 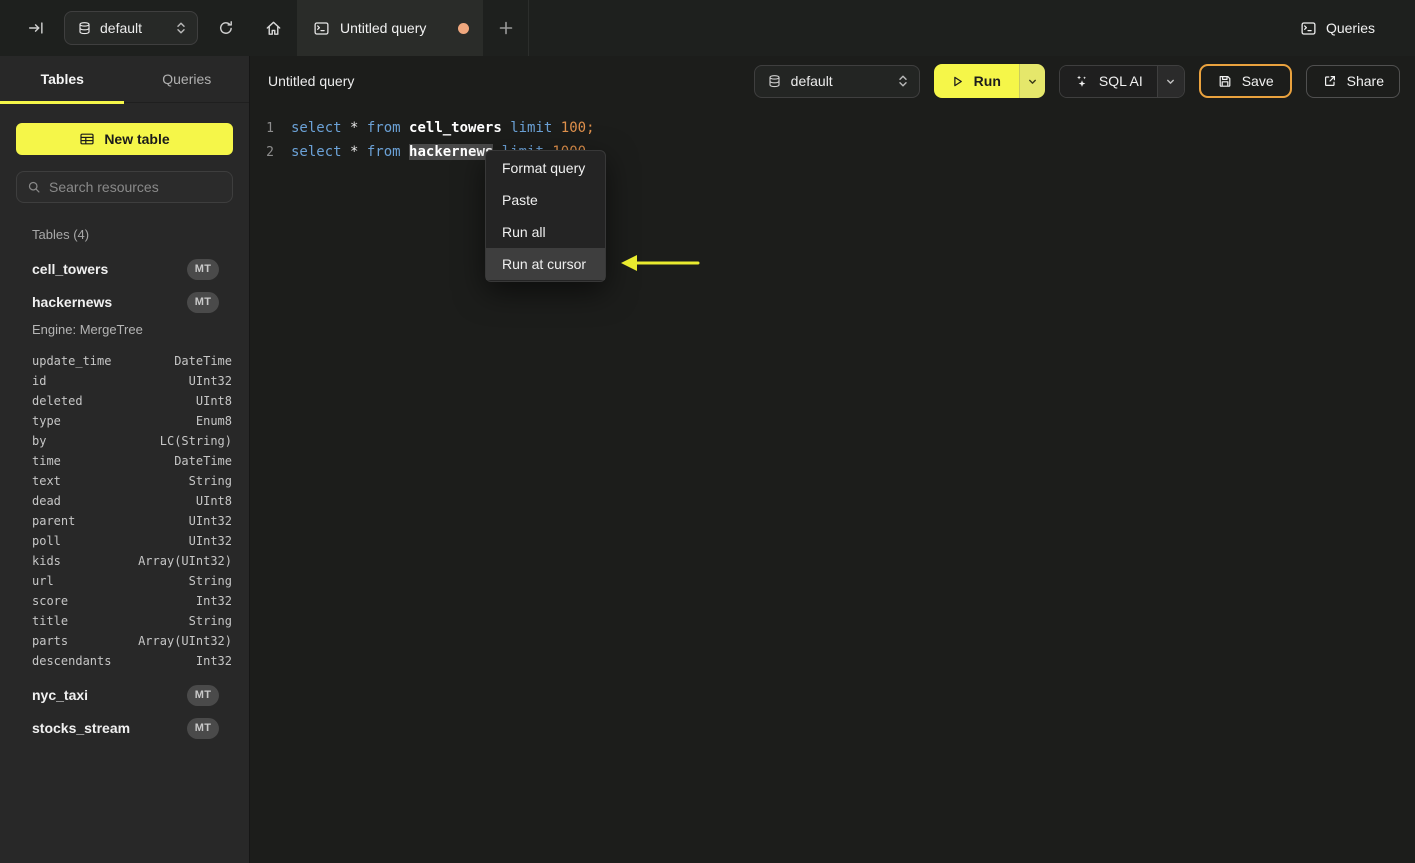 I want to click on tab-untitled-query: Untitled query, so click(x=390, y=28).